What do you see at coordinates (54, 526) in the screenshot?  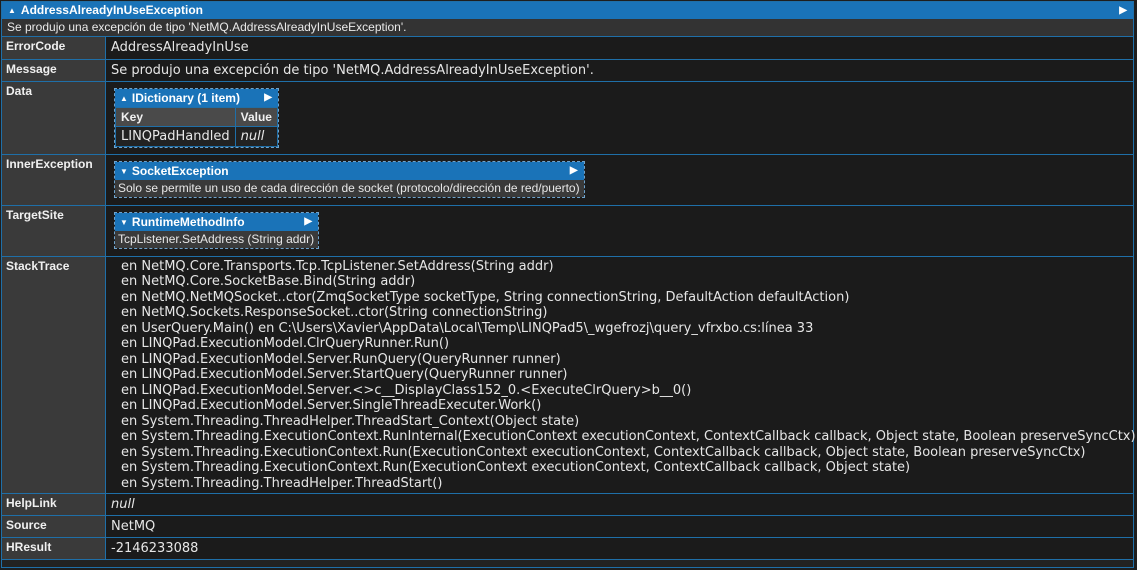 I see `property-key: Source` at bounding box center [54, 526].